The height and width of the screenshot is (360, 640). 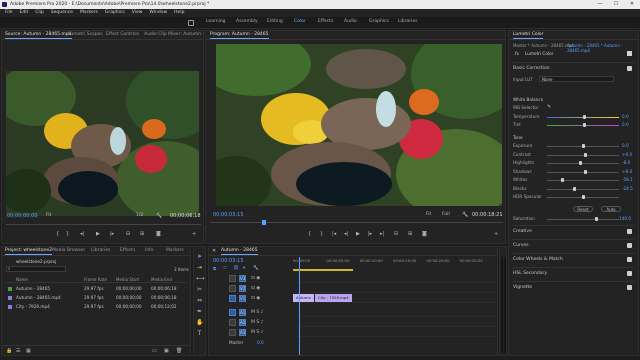 What do you see at coordinates (573, 245) in the screenshot?
I see `section-curves: Curves` at bounding box center [573, 245].